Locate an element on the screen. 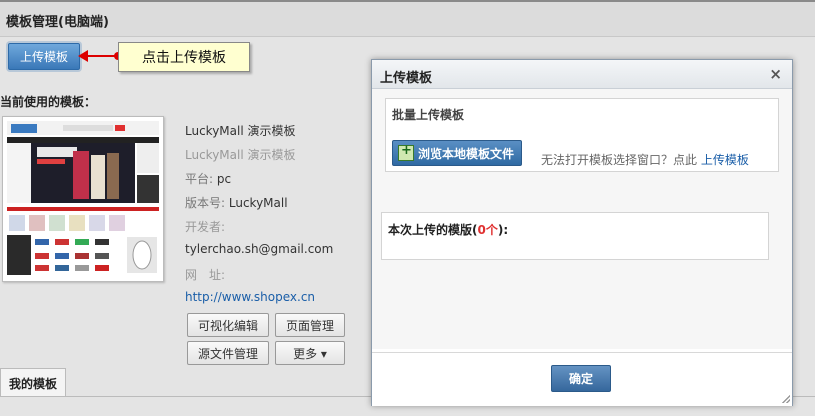 This screenshot has width=815, height=416. source-manage-button: 源文件管理 is located at coordinates (228, 353).